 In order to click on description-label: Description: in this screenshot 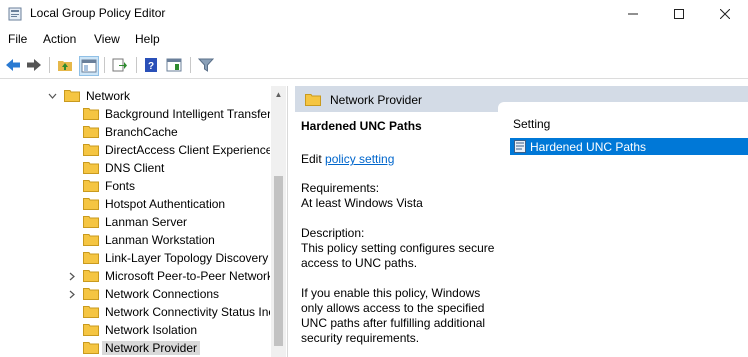, I will do `click(333, 233)`.